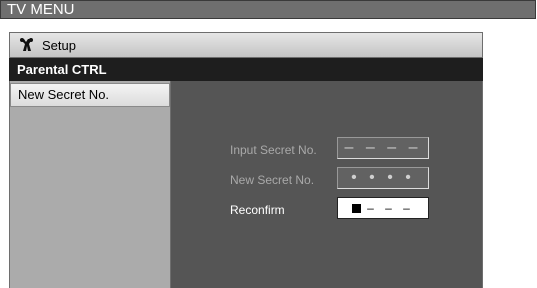 The width and height of the screenshot is (537, 288). What do you see at coordinates (59, 45) in the screenshot?
I see `setup-label: Setup` at bounding box center [59, 45].